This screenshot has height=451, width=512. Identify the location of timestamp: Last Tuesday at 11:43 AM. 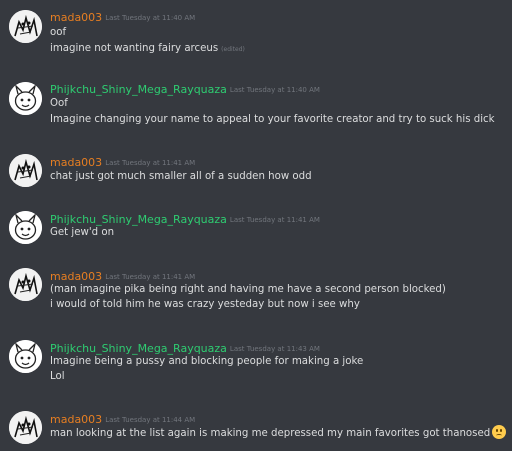
(274, 349).